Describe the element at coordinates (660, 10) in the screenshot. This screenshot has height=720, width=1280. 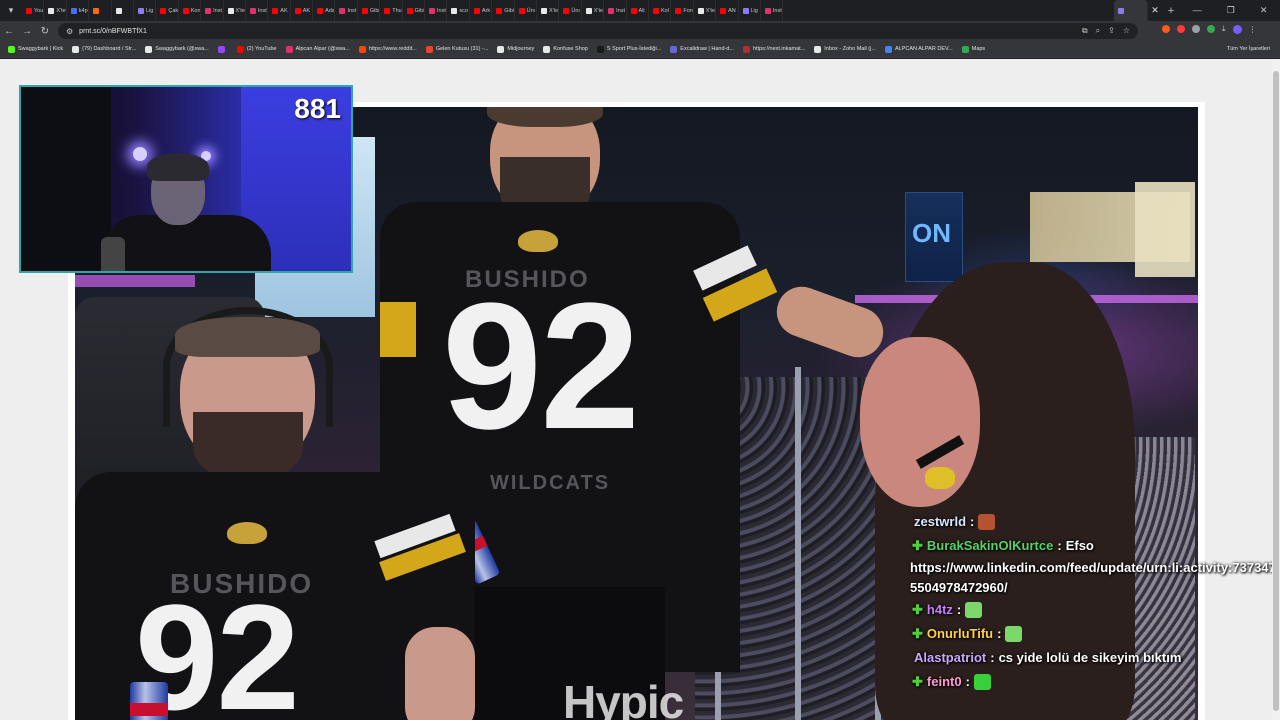
I see `browser-tab: Kol` at that location.